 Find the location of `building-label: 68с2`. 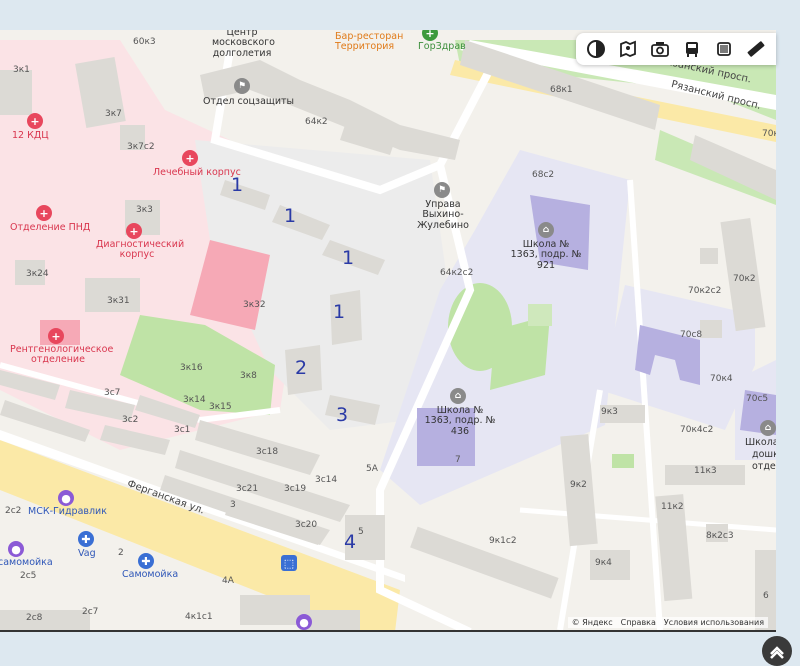

building-label: 68с2 is located at coordinates (543, 175).